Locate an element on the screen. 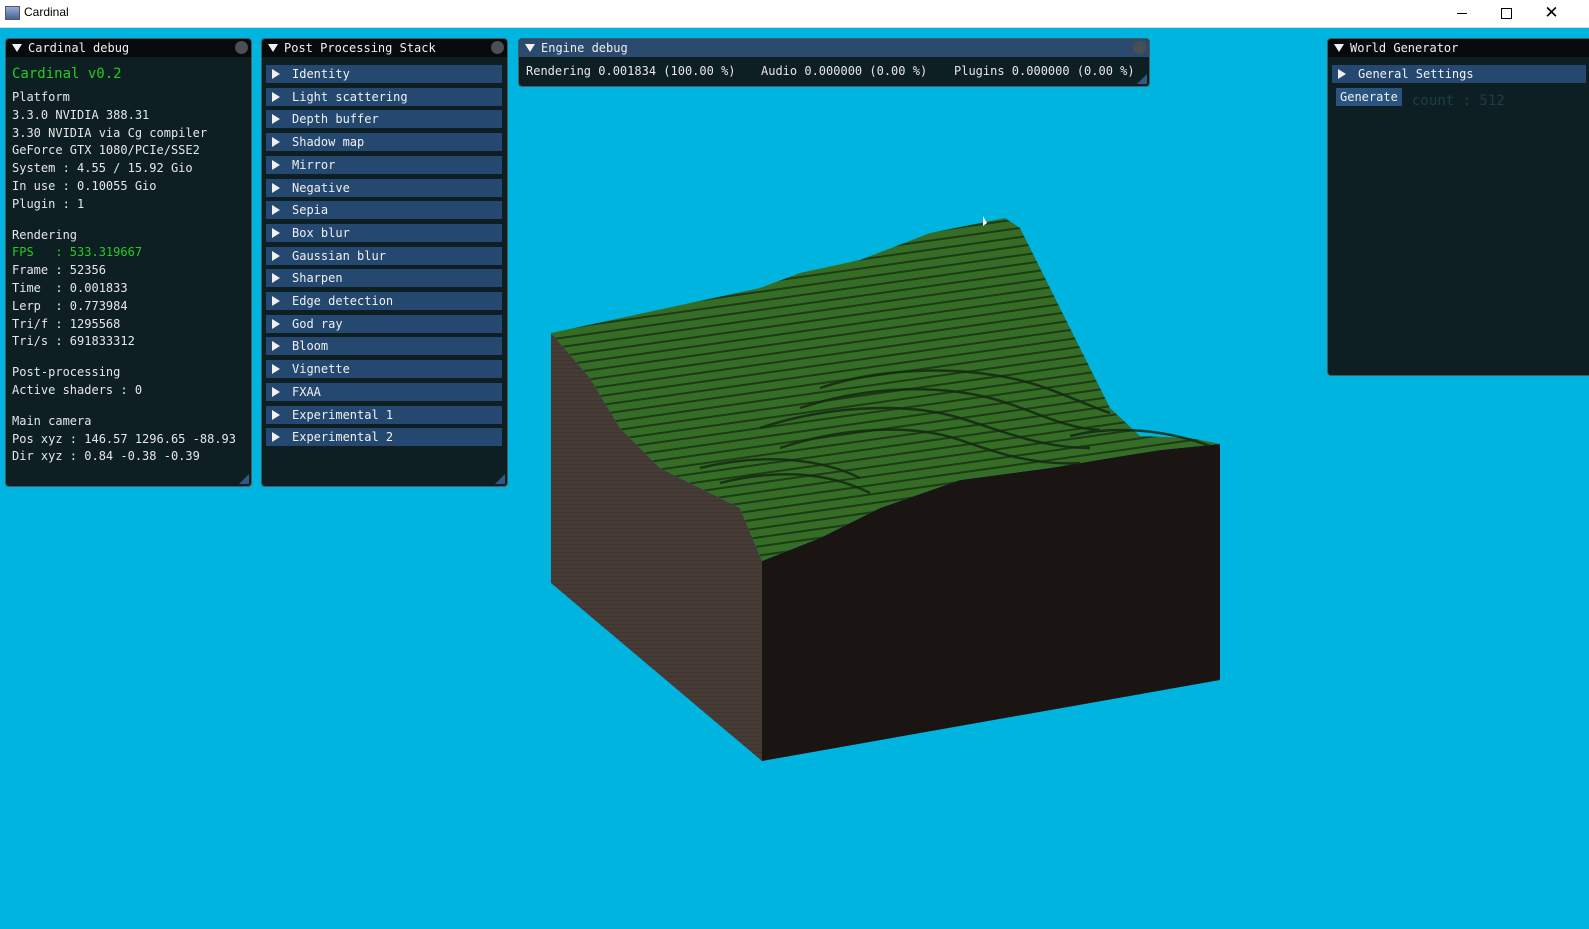 The height and width of the screenshot is (929, 1589). fps-value: FPS : 533.319667 is located at coordinates (77, 252).